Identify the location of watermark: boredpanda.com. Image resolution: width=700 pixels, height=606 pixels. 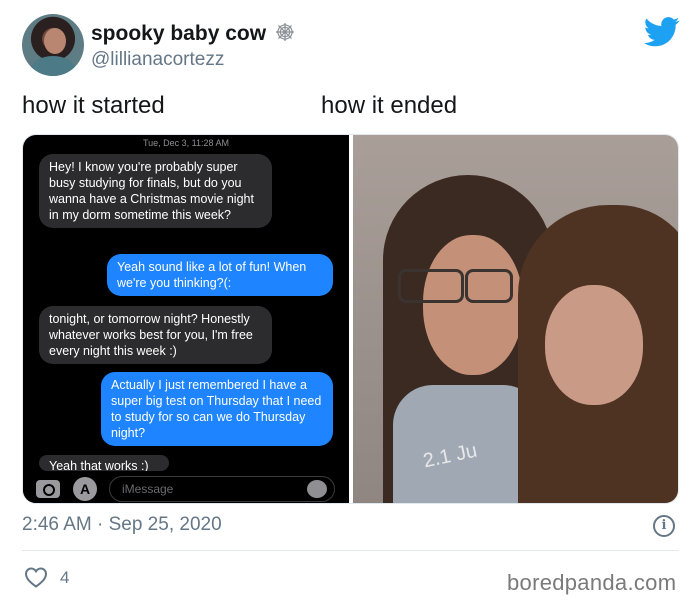
(592, 582).